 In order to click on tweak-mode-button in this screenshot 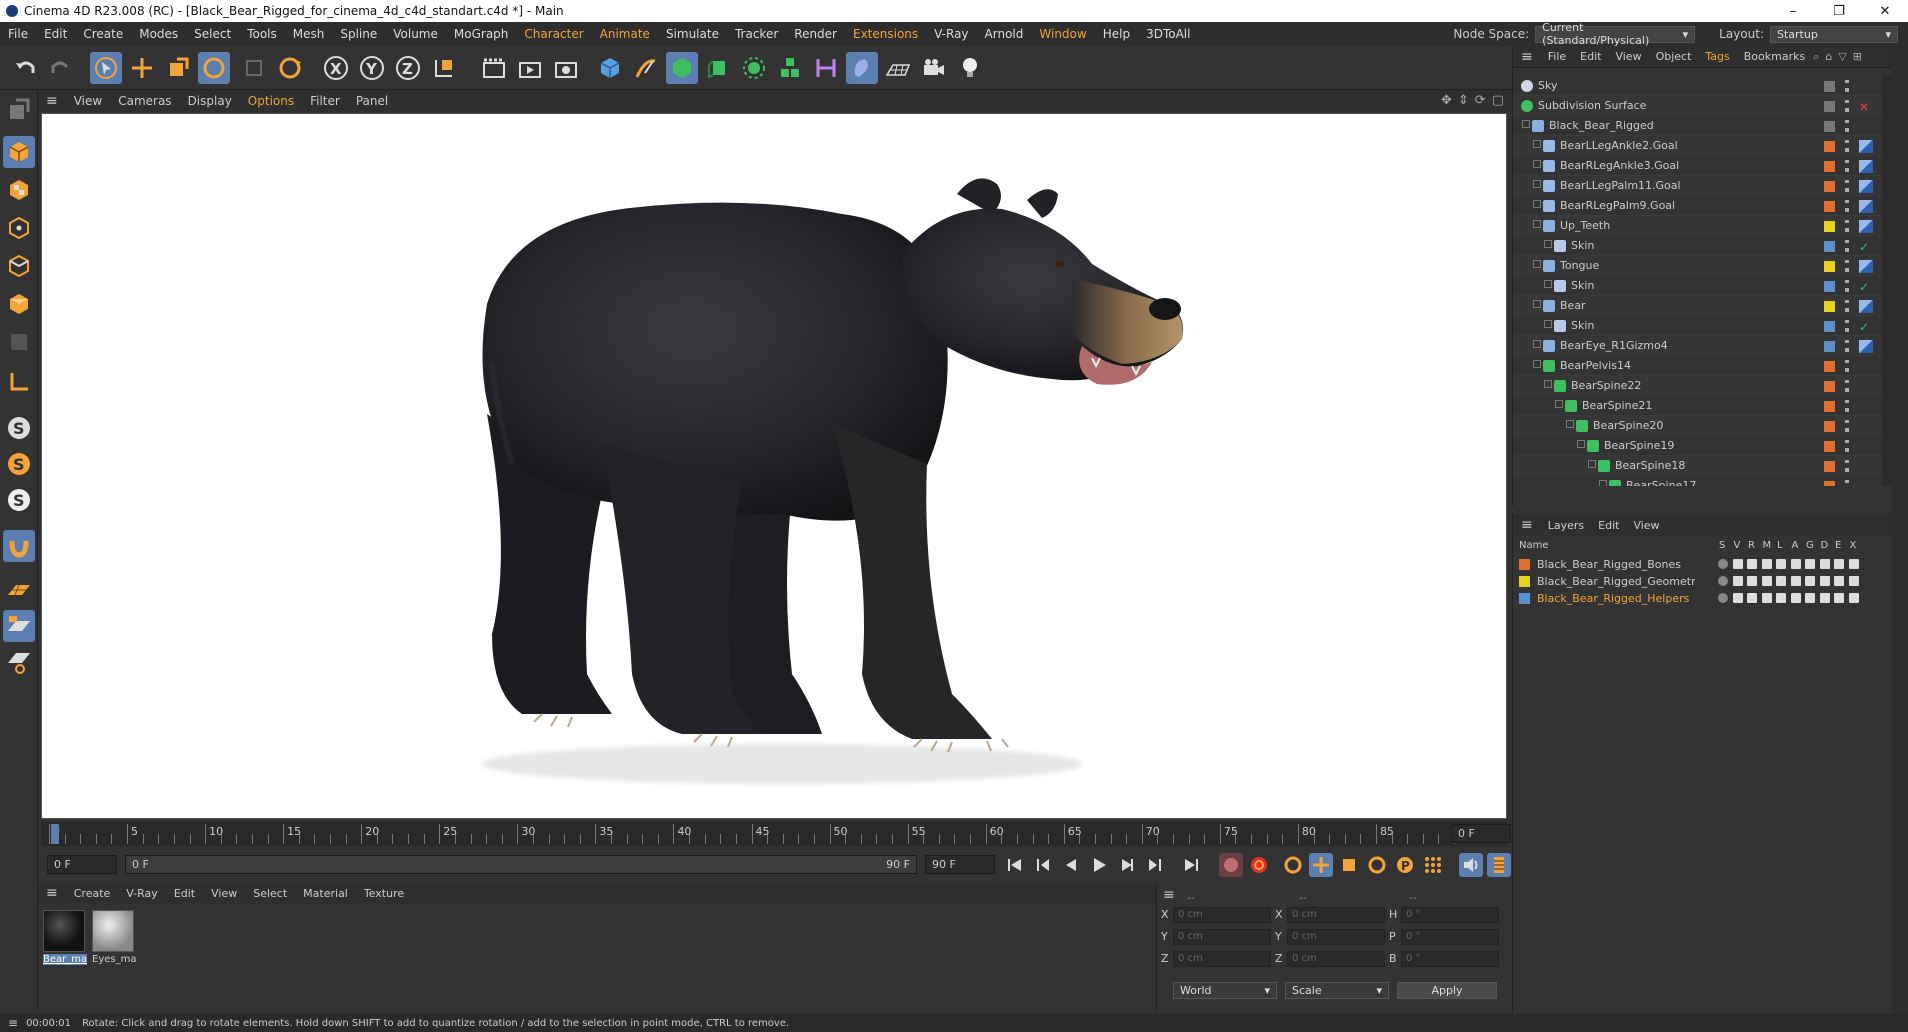, I will do `click(19, 546)`.